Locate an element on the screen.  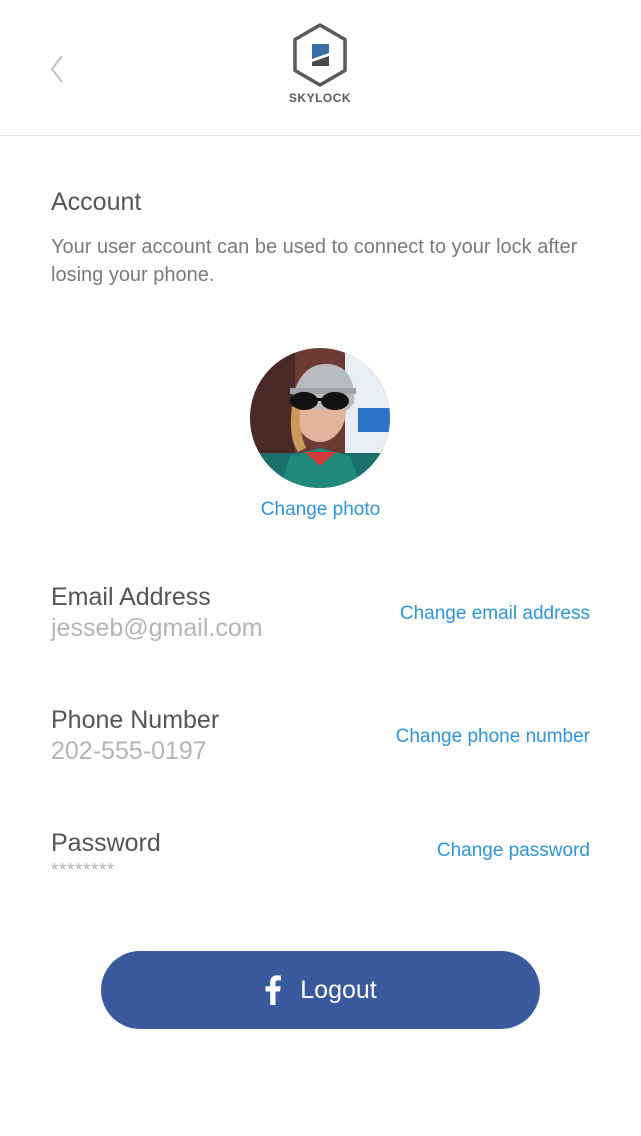
phone-label: Phone Number is located at coordinates (135, 720).